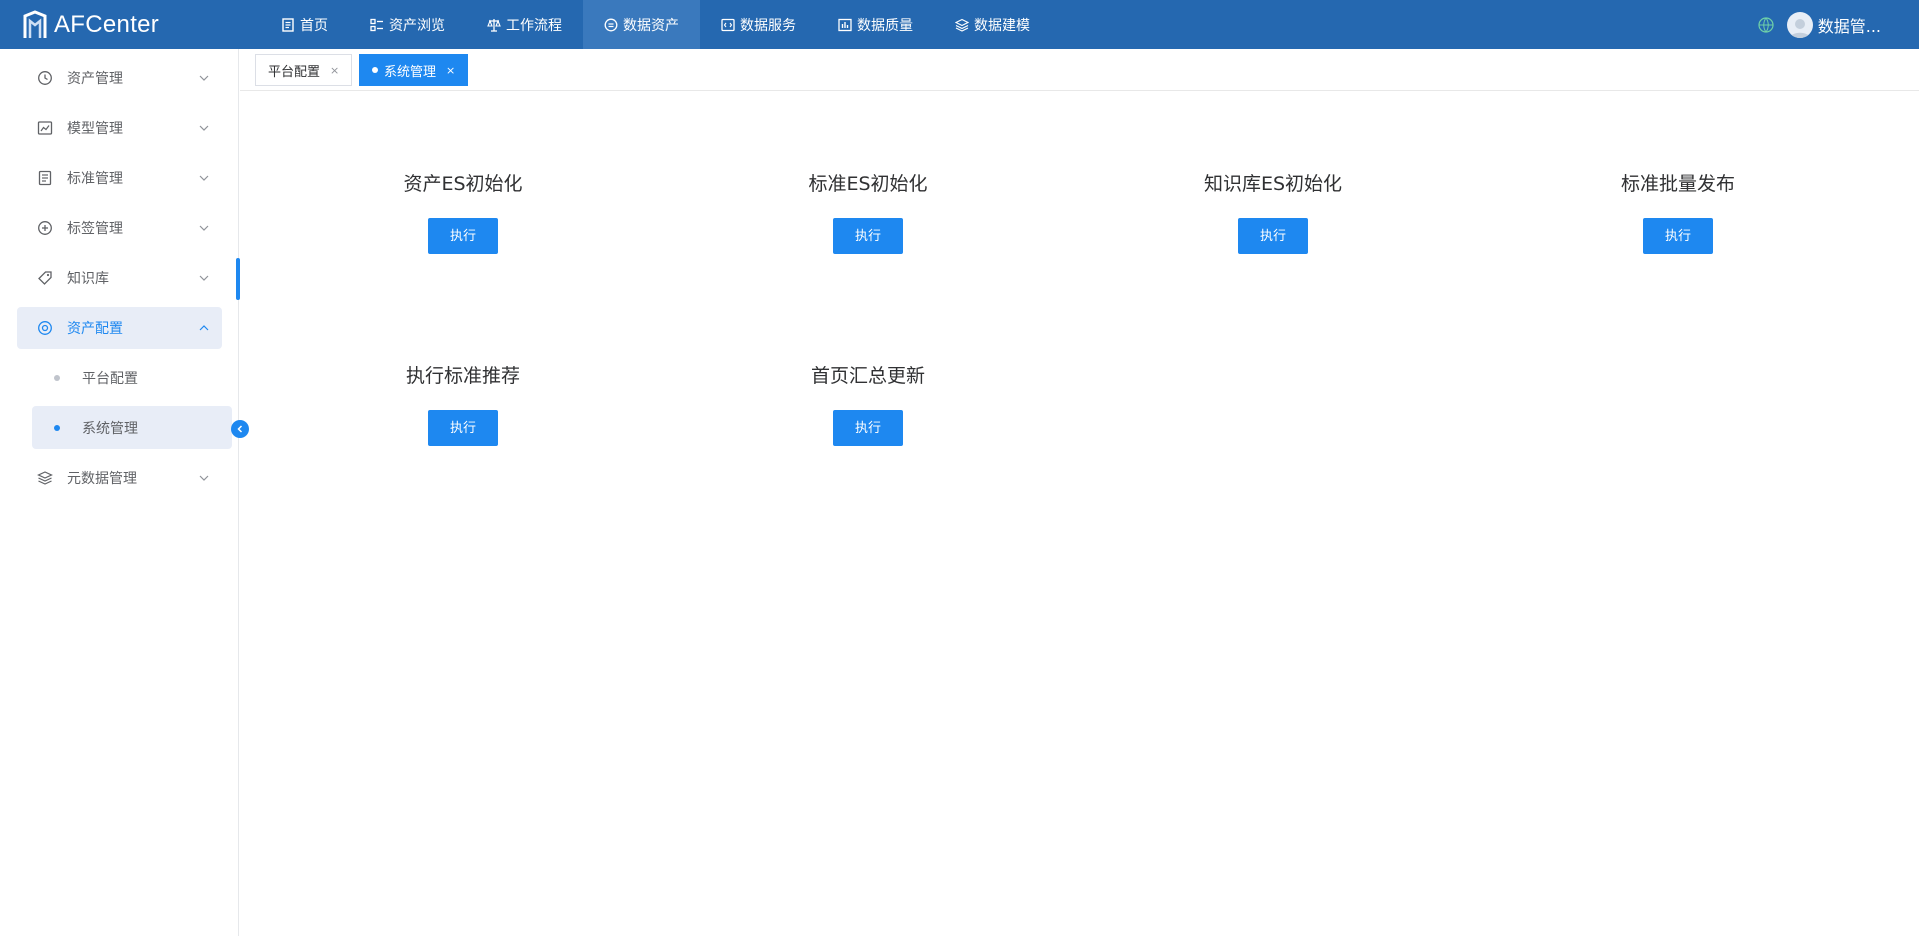  I want to click on sidebar-item-knowledge-base: 知识库, so click(119, 278).